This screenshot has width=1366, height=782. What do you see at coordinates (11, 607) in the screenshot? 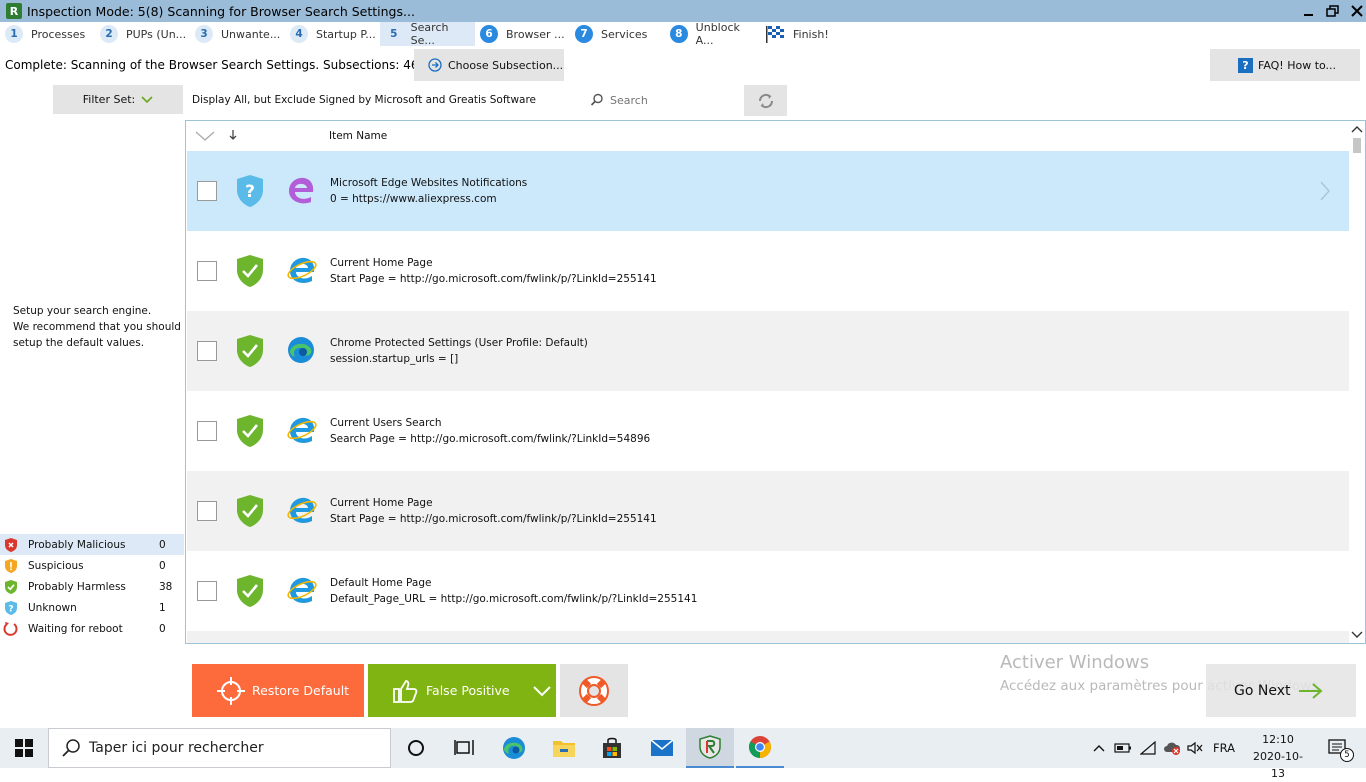
I see `blue-shield-icon: ?` at bounding box center [11, 607].